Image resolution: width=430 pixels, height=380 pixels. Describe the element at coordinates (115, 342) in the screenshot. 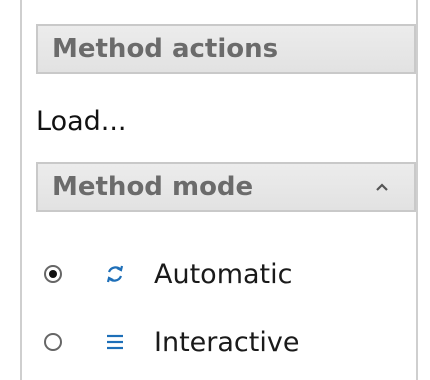

I see `list-lines-icon` at that location.